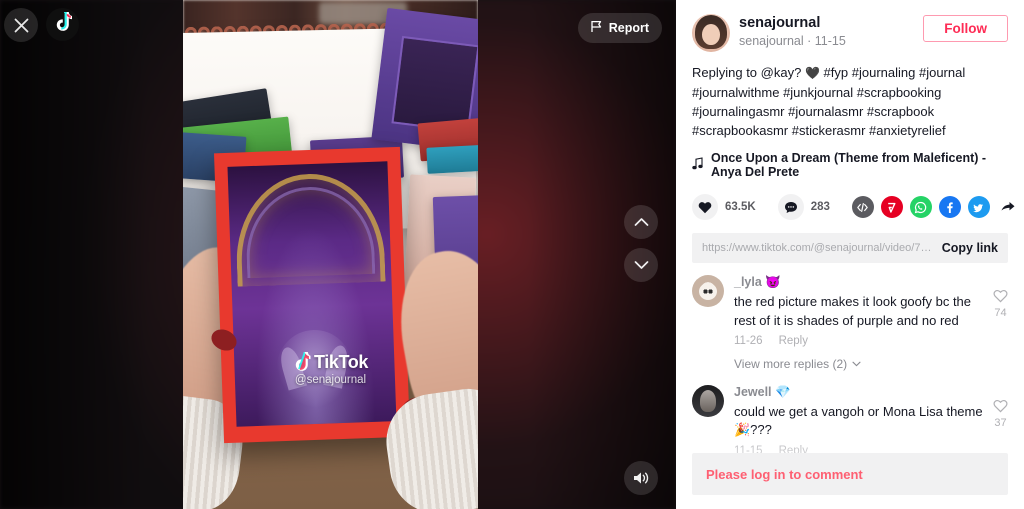  What do you see at coordinates (899, 92) in the screenshot?
I see `hashtag: #scrapbooking` at bounding box center [899, 92].